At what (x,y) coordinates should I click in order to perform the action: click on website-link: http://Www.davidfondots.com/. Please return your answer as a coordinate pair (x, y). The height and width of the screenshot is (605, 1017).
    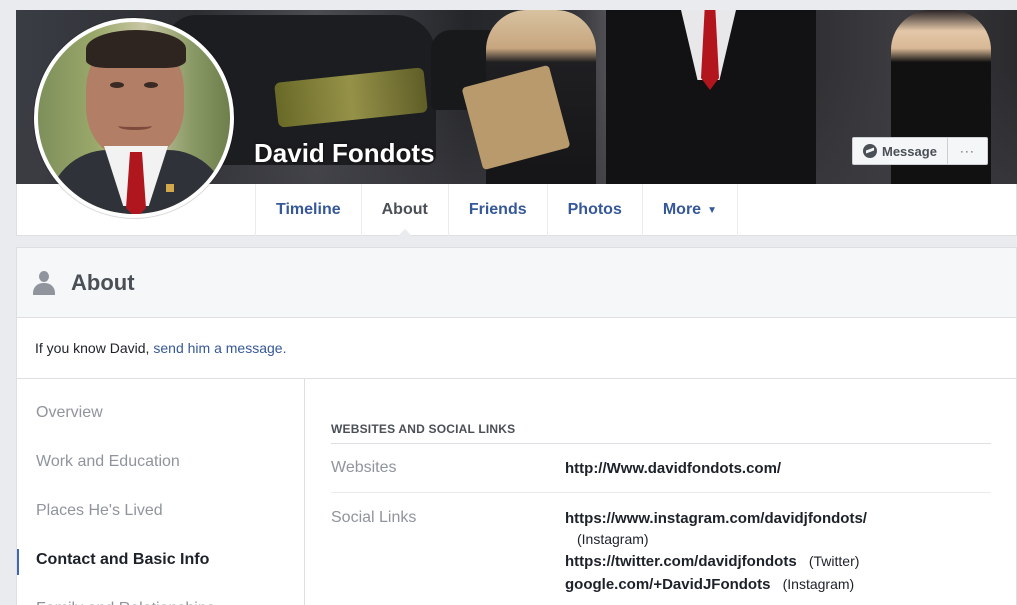
    Looking at the image, I should click on (673, 468).